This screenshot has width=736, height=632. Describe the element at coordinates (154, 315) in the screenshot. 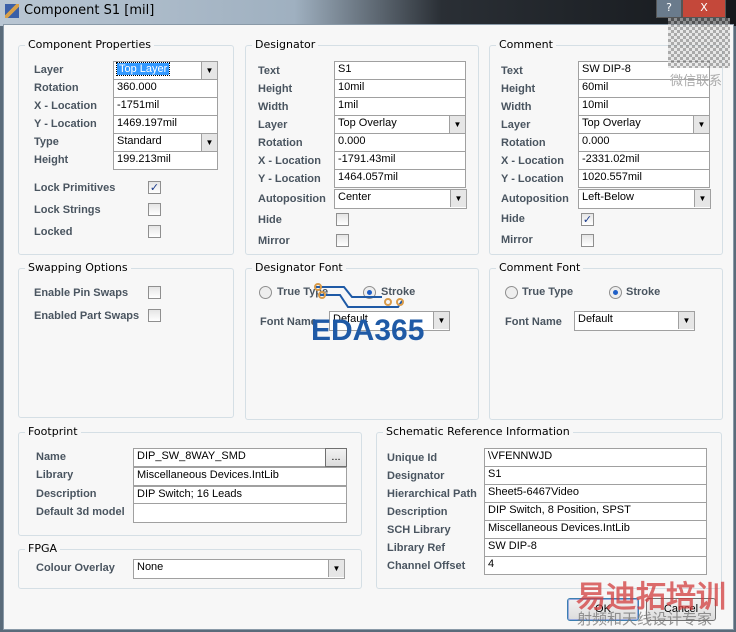

I see `enable-part-swaps-checkbox` at that location.